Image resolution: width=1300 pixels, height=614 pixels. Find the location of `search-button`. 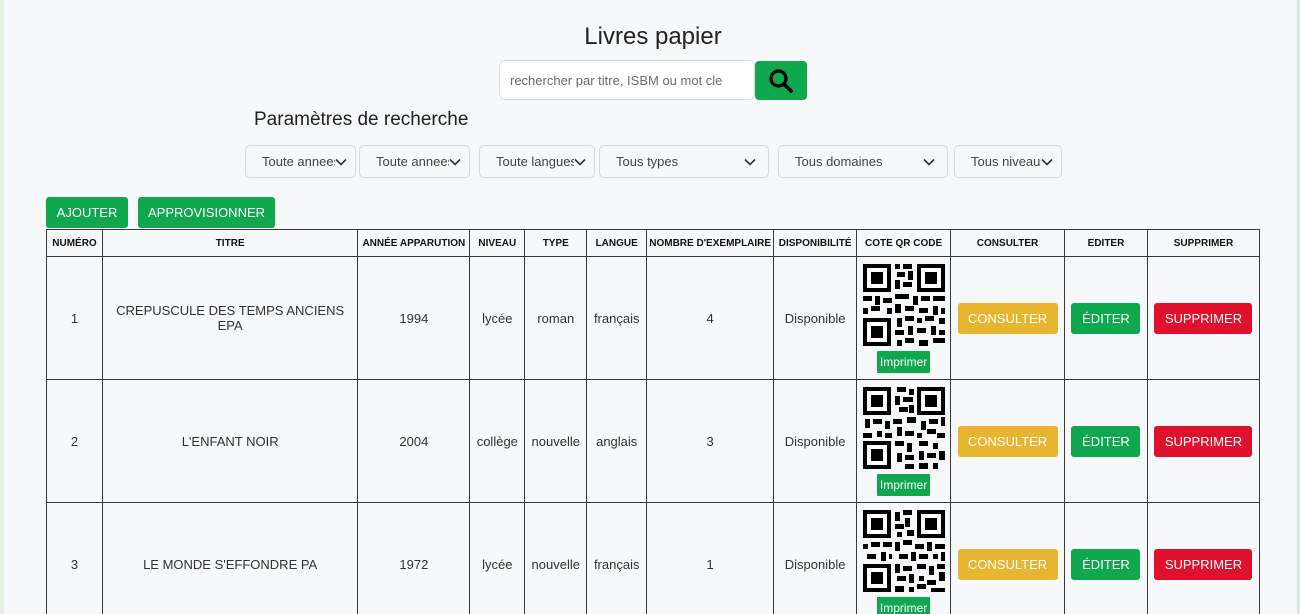

search-button is located at coordinates (781, 80).